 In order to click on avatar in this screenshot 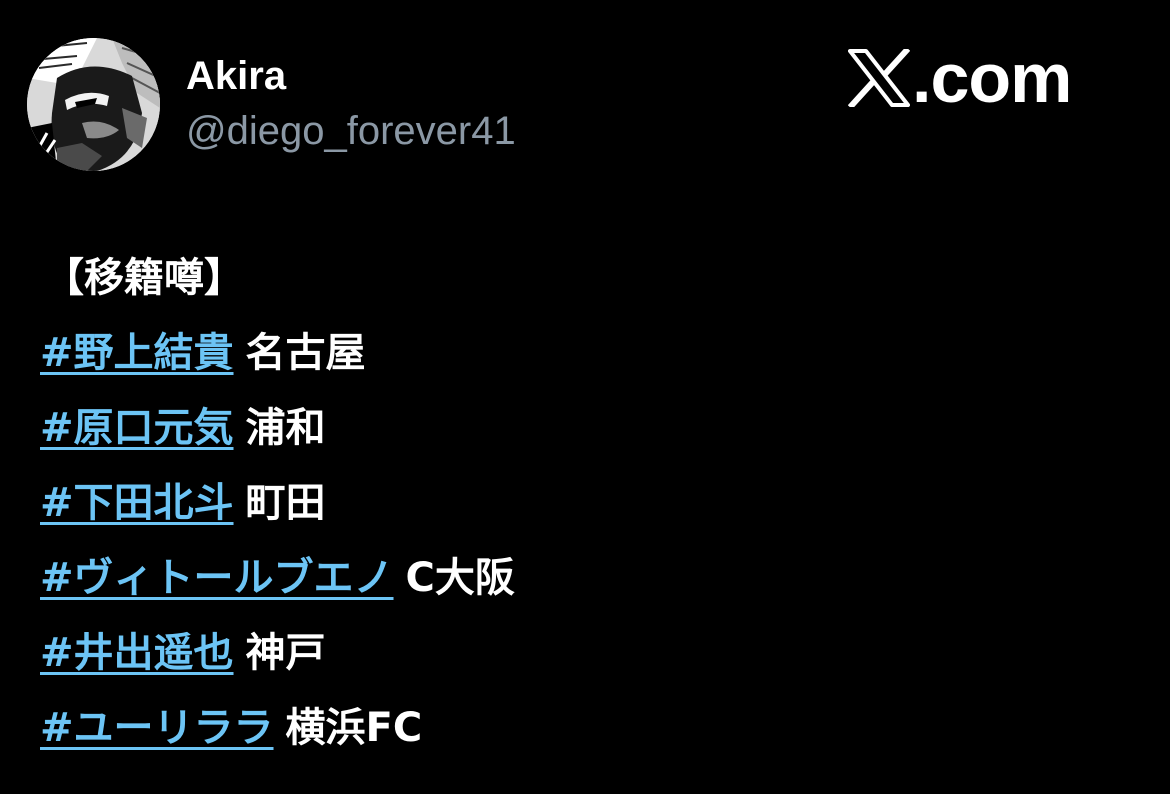, I will do `click(93, 104)`.